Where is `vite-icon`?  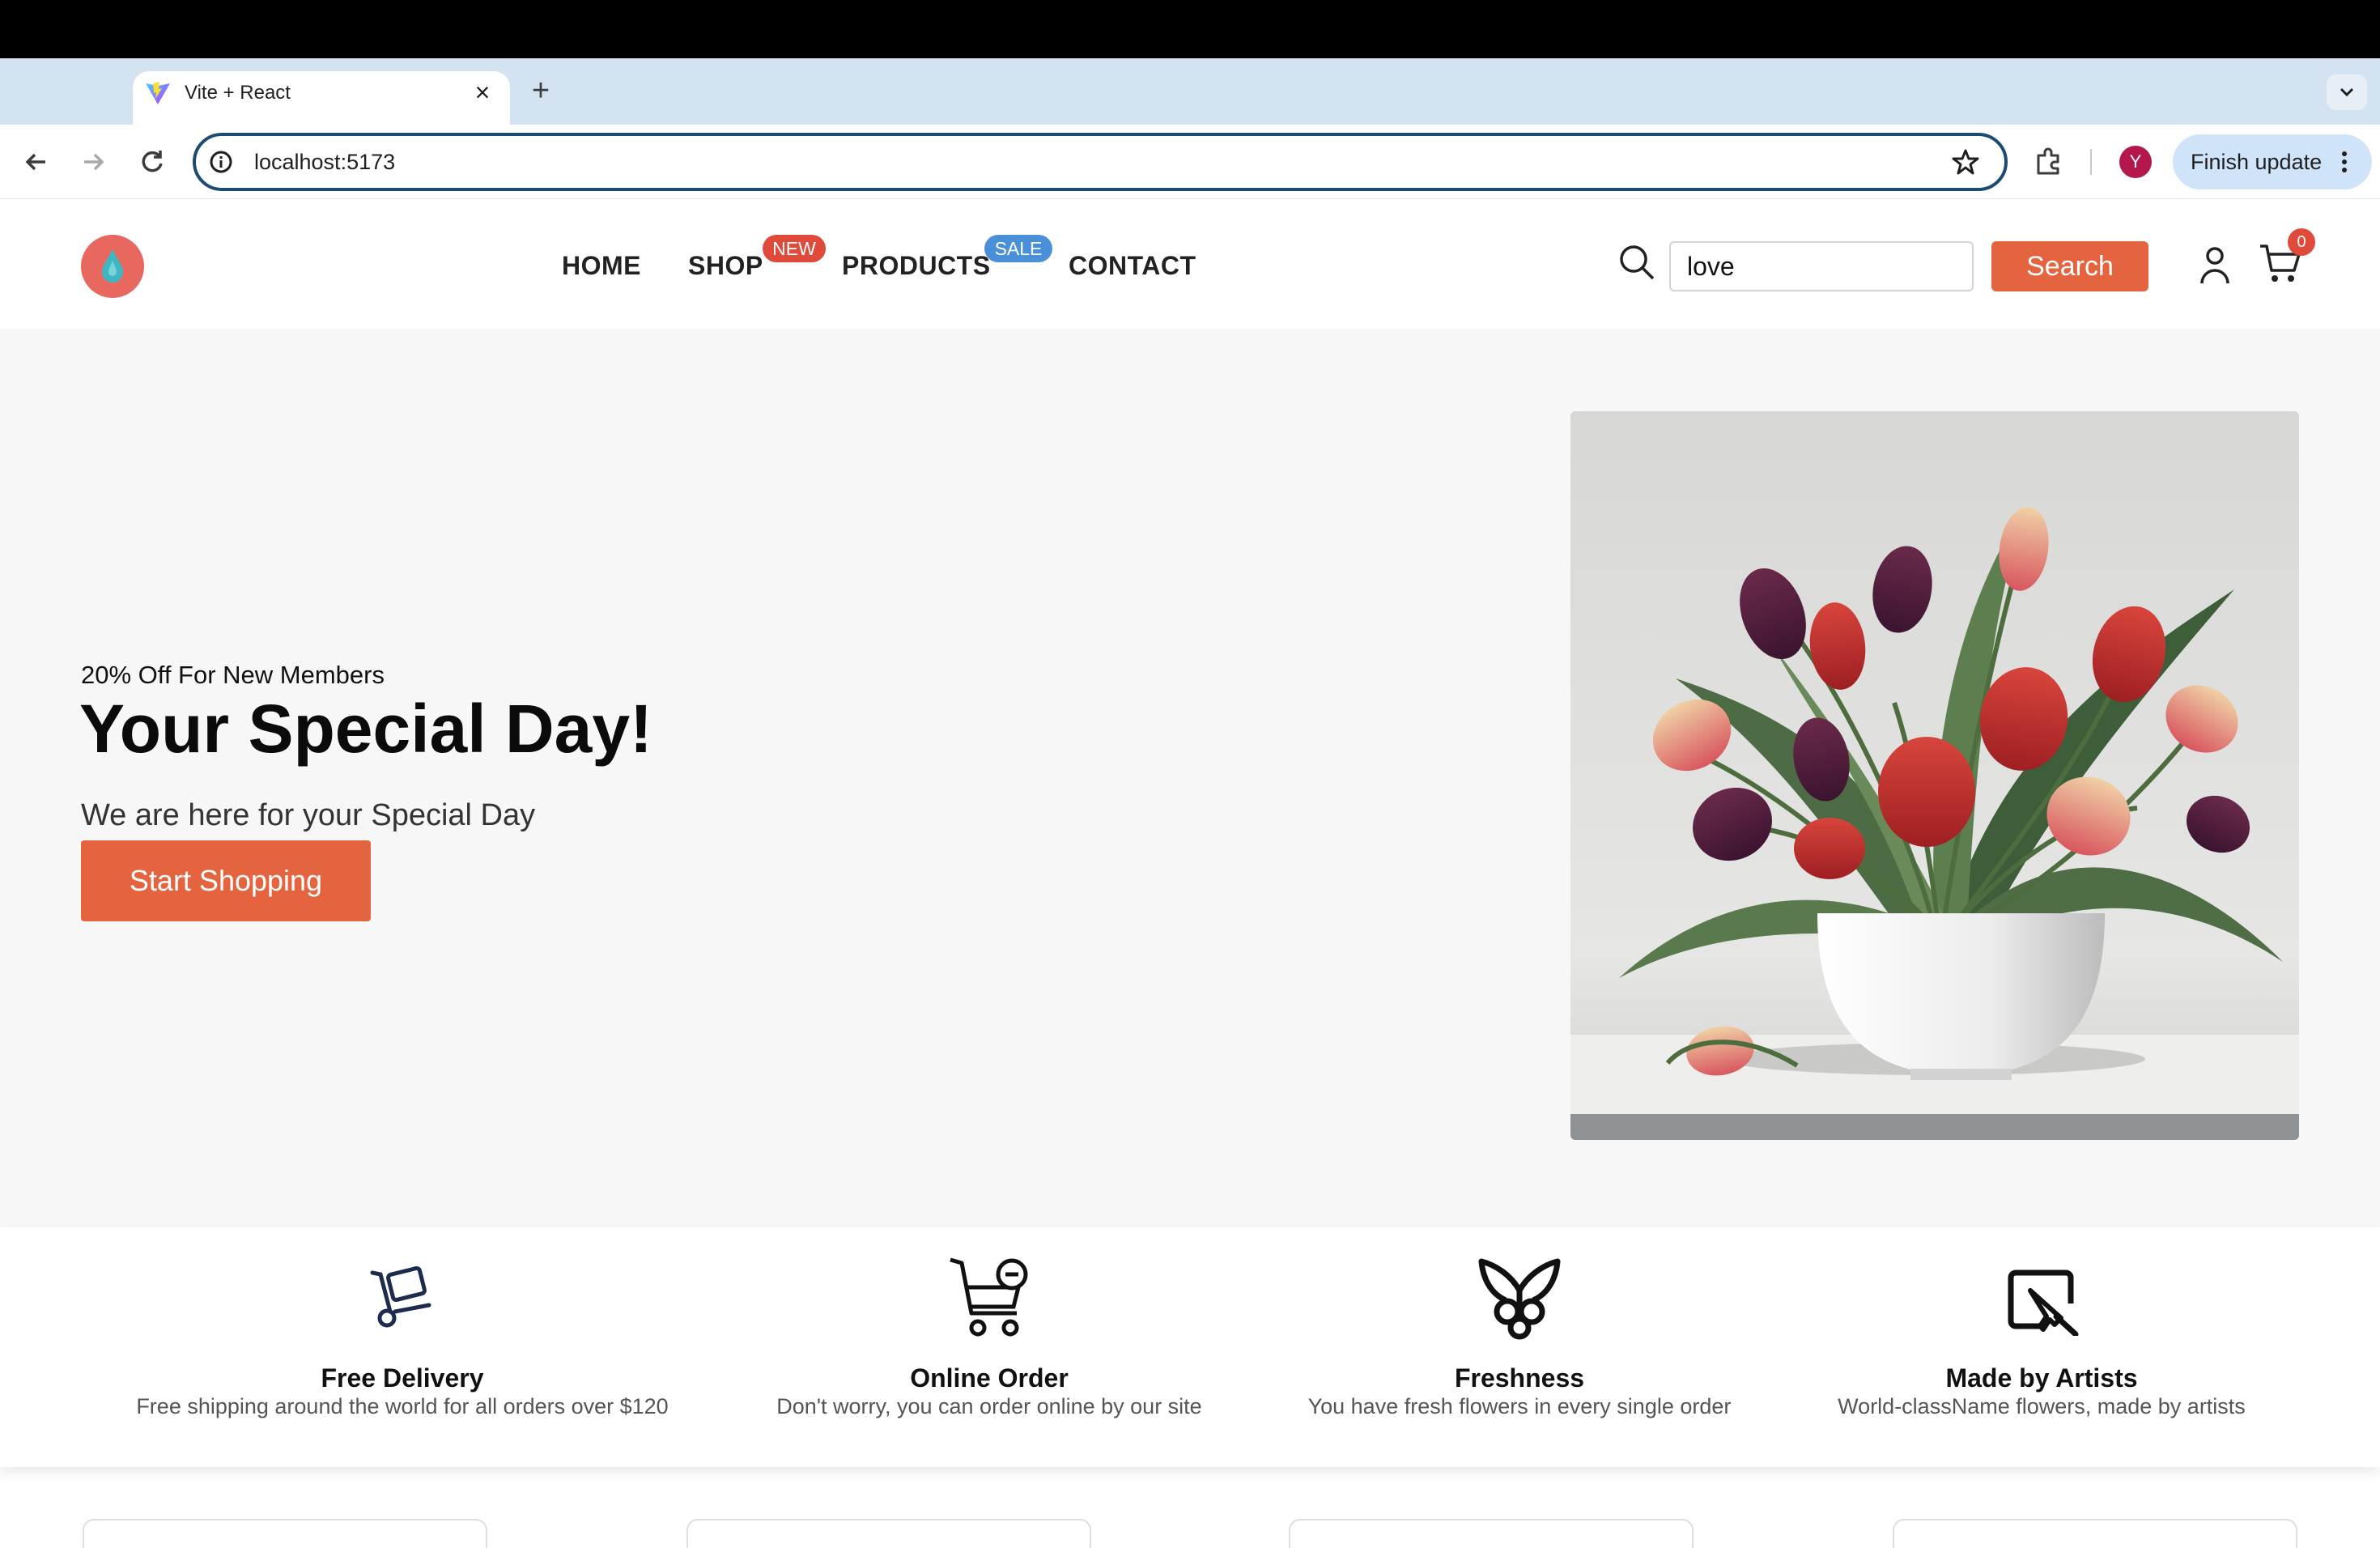
vite-icon is located at coordinates (158, 93).